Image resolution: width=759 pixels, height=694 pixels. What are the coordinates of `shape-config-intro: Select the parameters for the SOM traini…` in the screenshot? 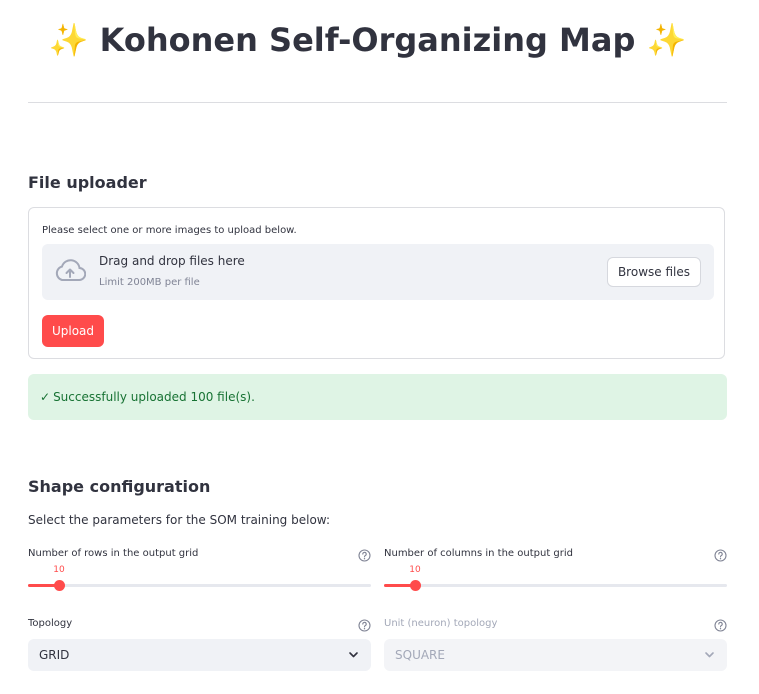 It's located at (179, 520).